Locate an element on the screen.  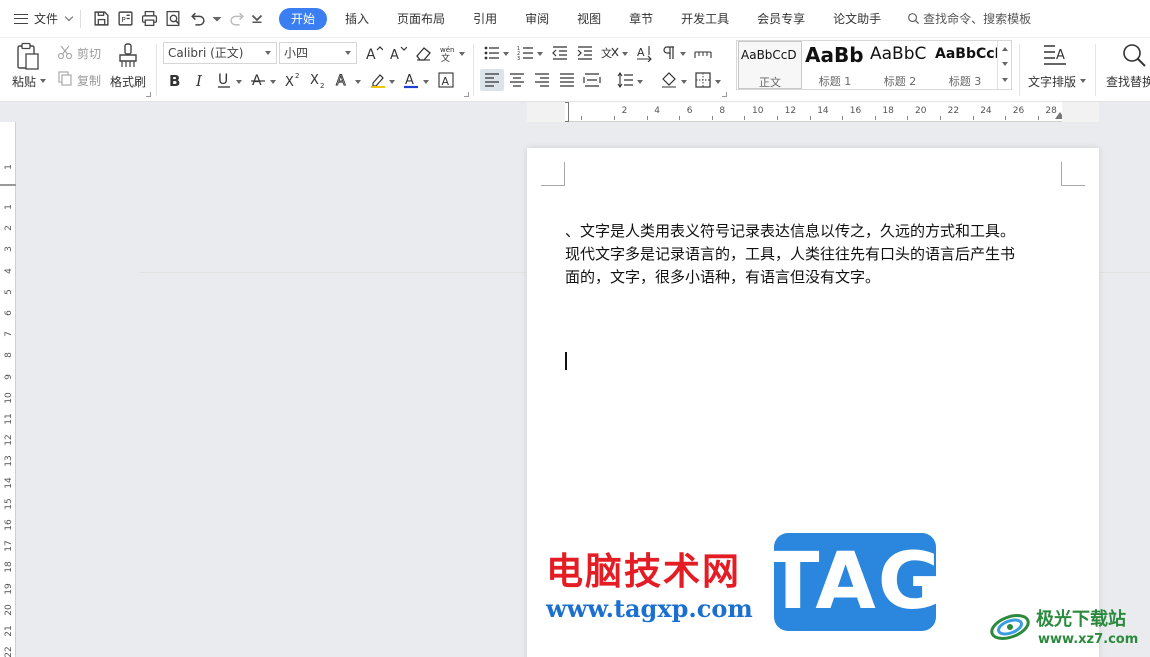
align-center-button is located at coordinates (517, 80).